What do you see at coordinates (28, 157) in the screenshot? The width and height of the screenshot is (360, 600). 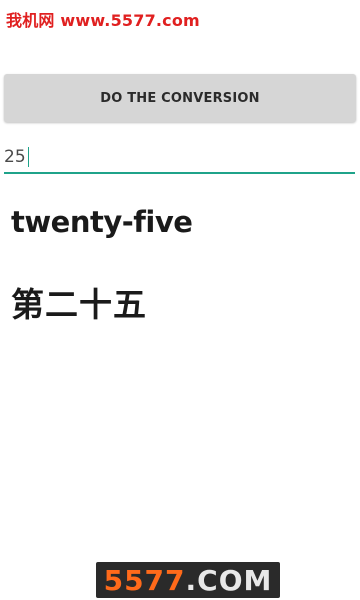 I see `text-cursor` at bounding box center [28, 157].